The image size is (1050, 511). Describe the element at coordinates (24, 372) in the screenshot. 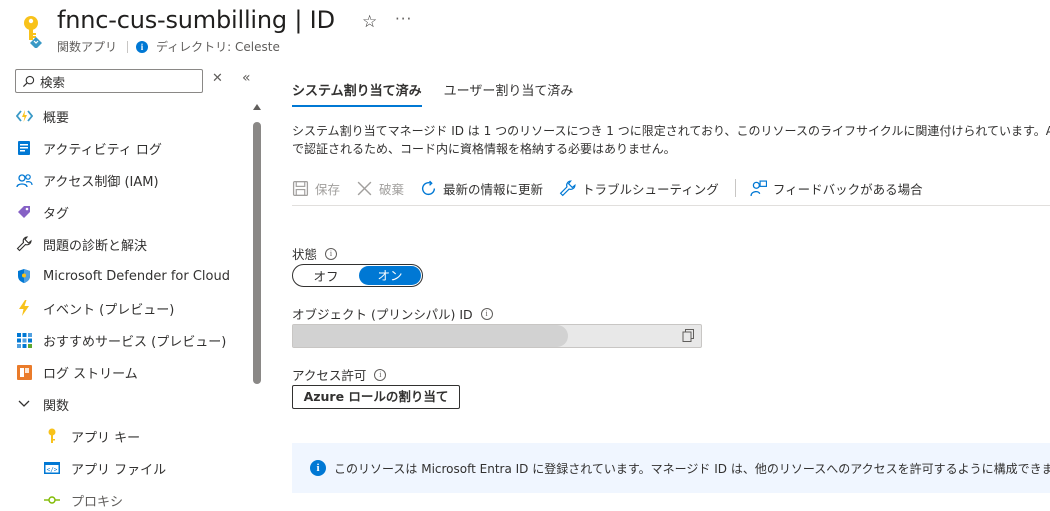

I see `log-stream-icon` at that location.